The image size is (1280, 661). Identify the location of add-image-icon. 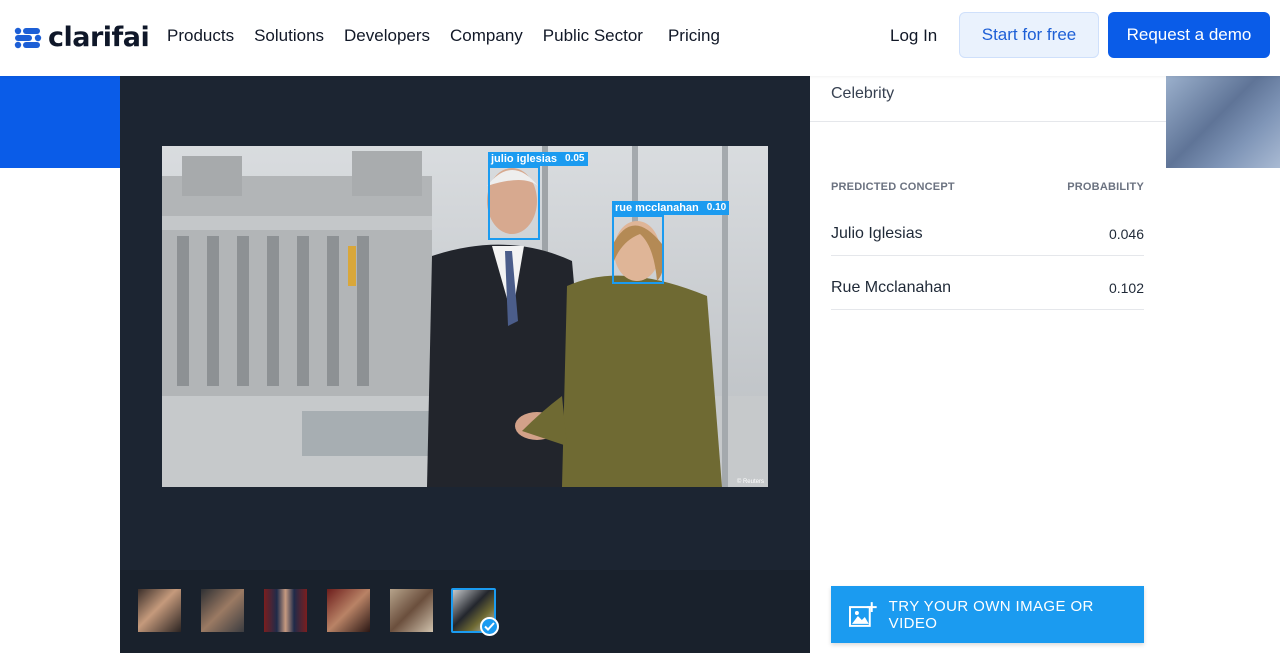
(863, 614).